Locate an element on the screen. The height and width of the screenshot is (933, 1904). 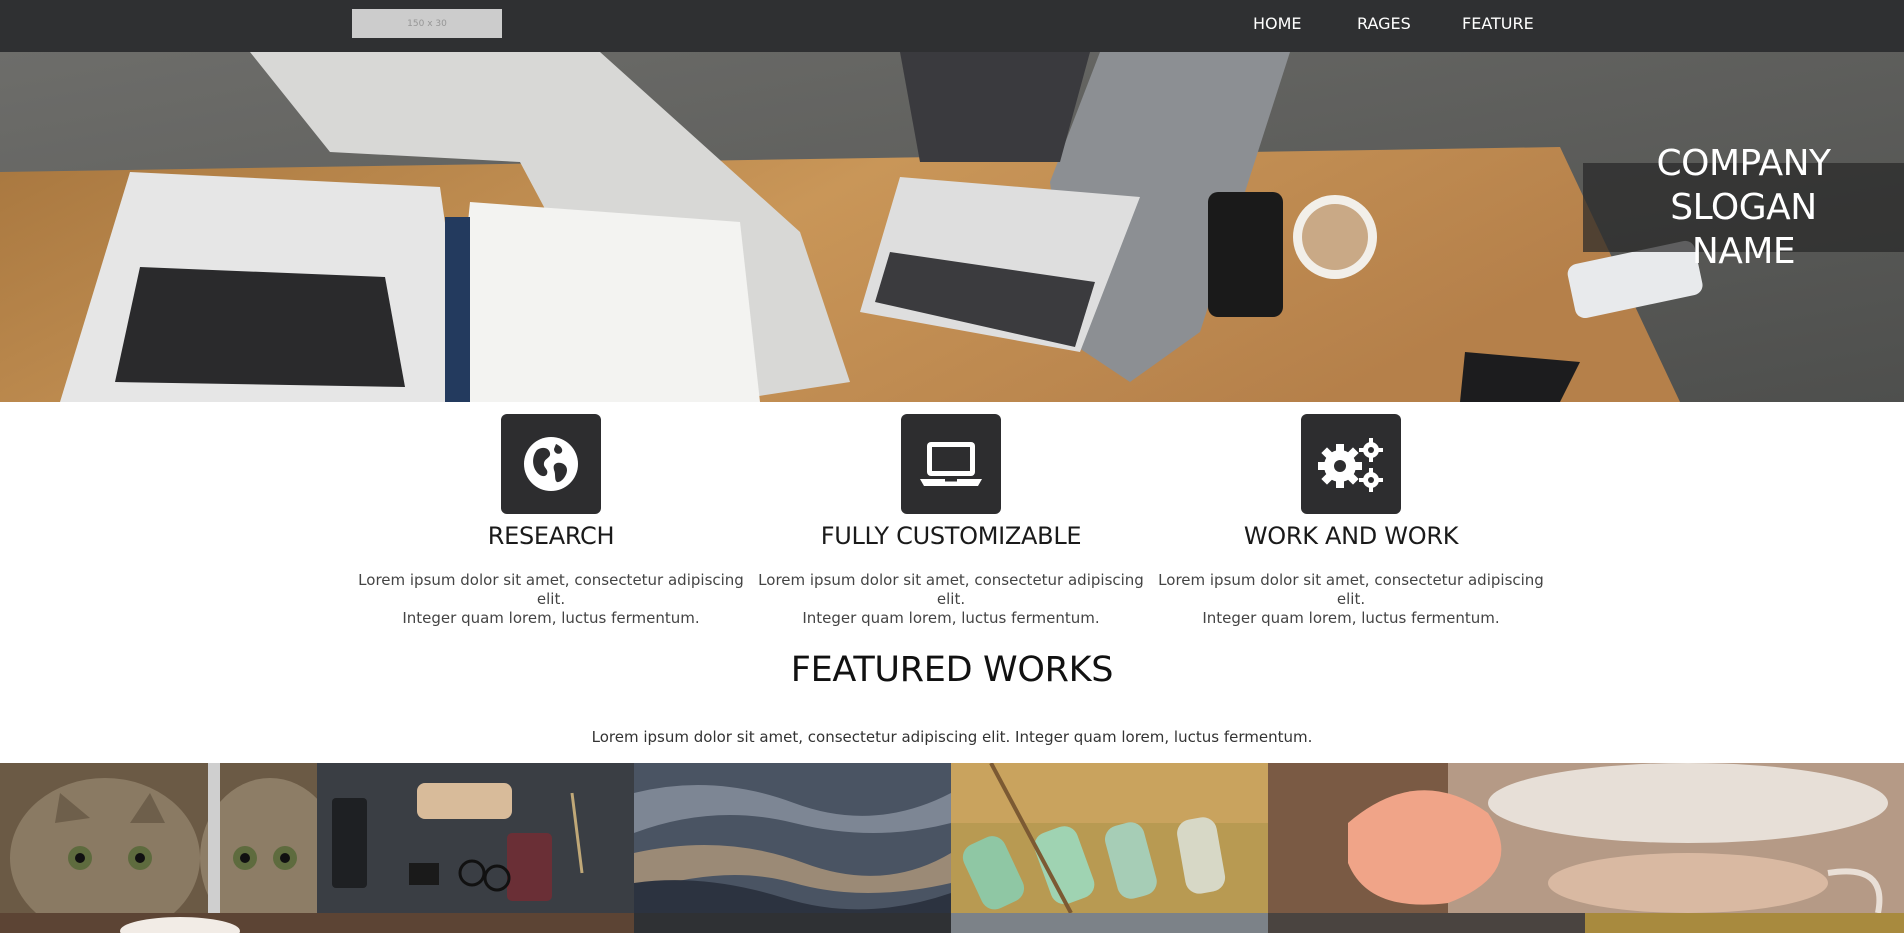
laptop-icon is located at coordinates (951, 464).